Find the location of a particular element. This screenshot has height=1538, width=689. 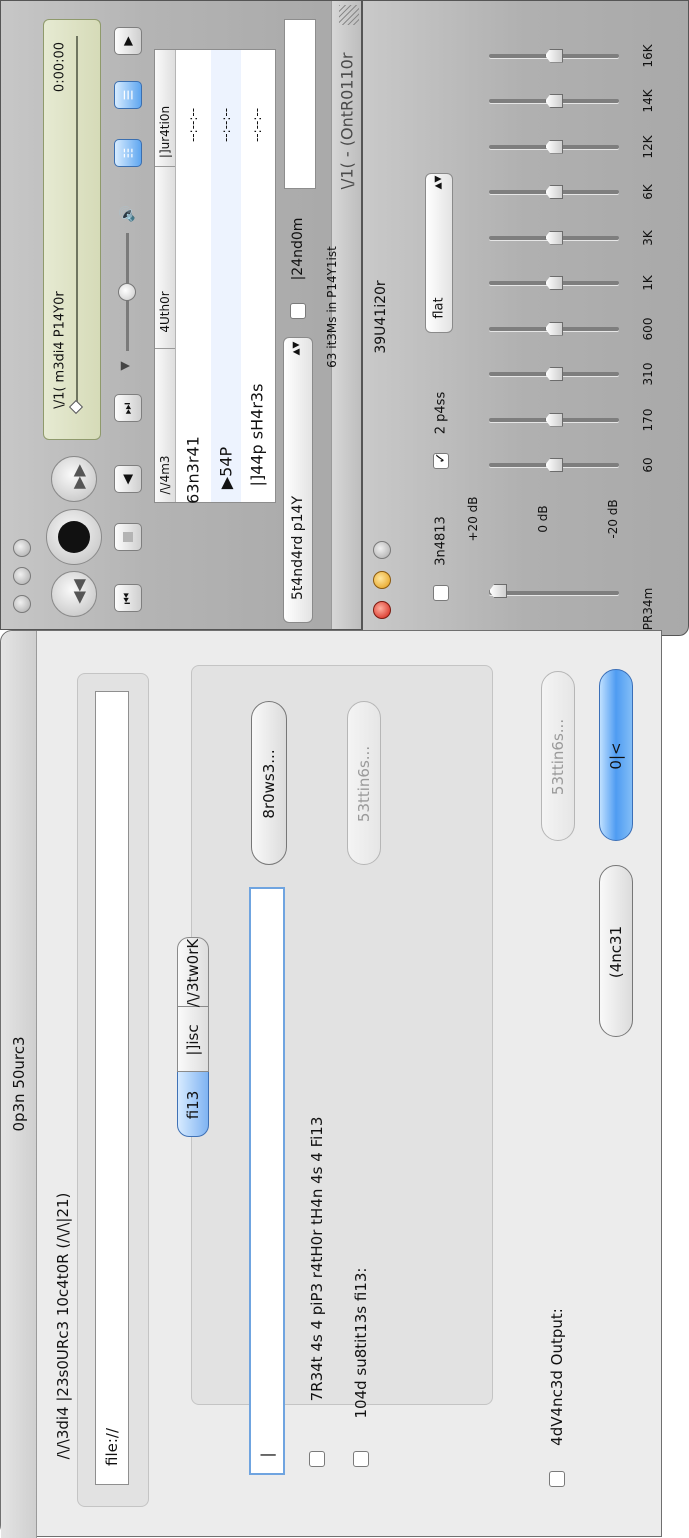

checkmark-icon: ✓ is located at coordinates (440, 458).